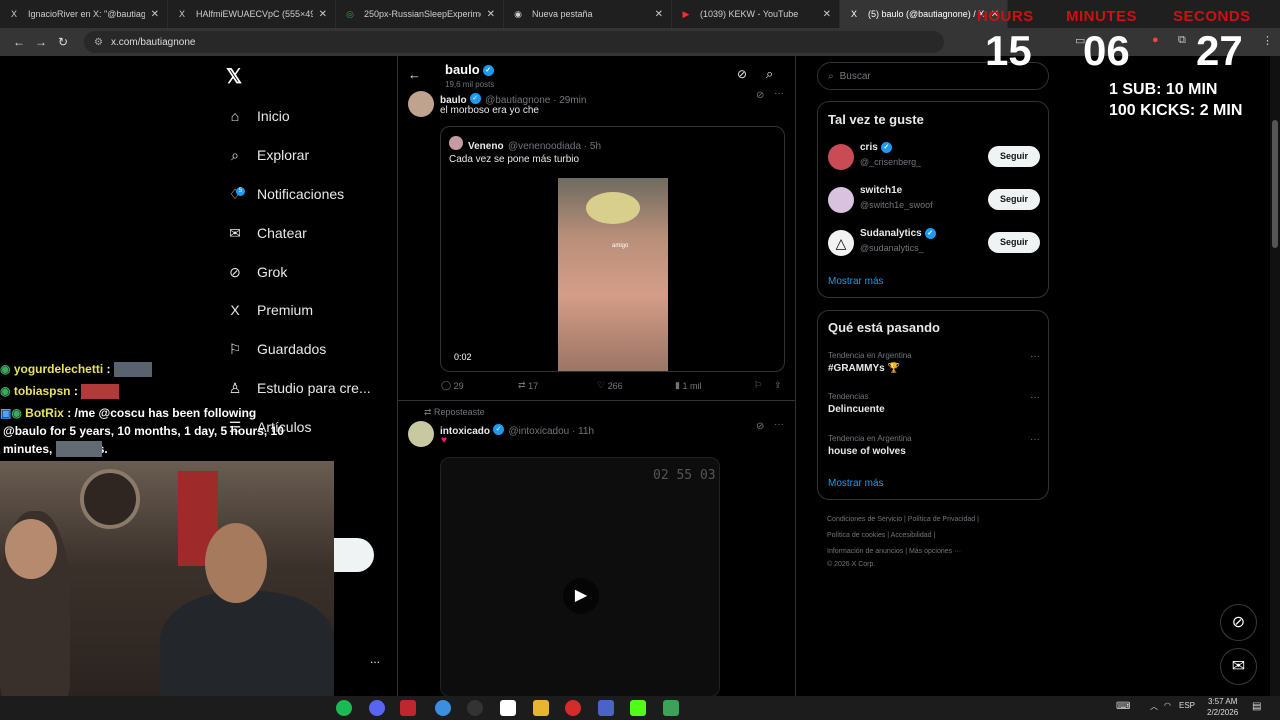  What do you see at coordinates (5, 369) in the screenshot?
I see `chat-badge-icon: ◉` at bounding box center [5, 369].